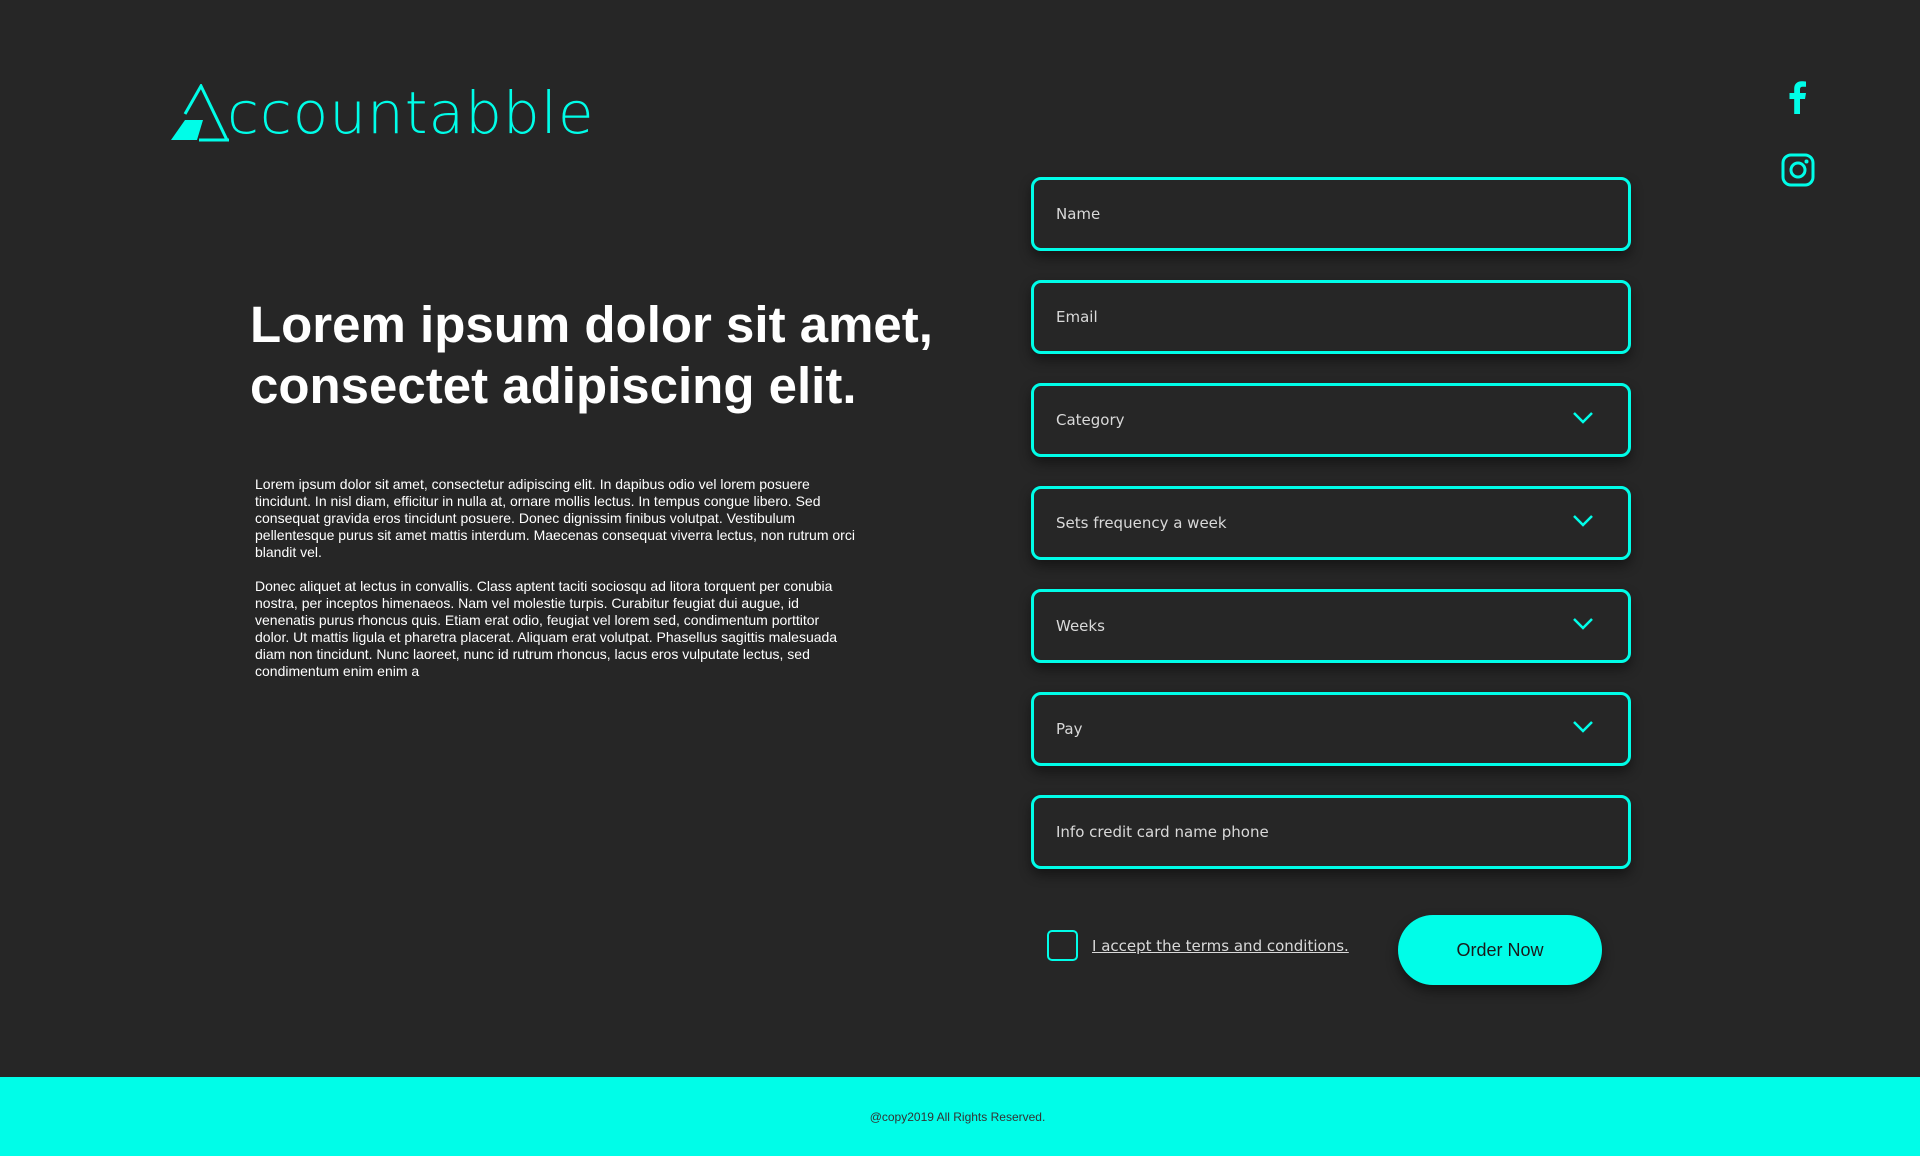 The width and height of the screenshot is (1920, 1156). Describe the element at coordinates (1331, 420) in the screenshot. I see `category-select: Category` at that location.